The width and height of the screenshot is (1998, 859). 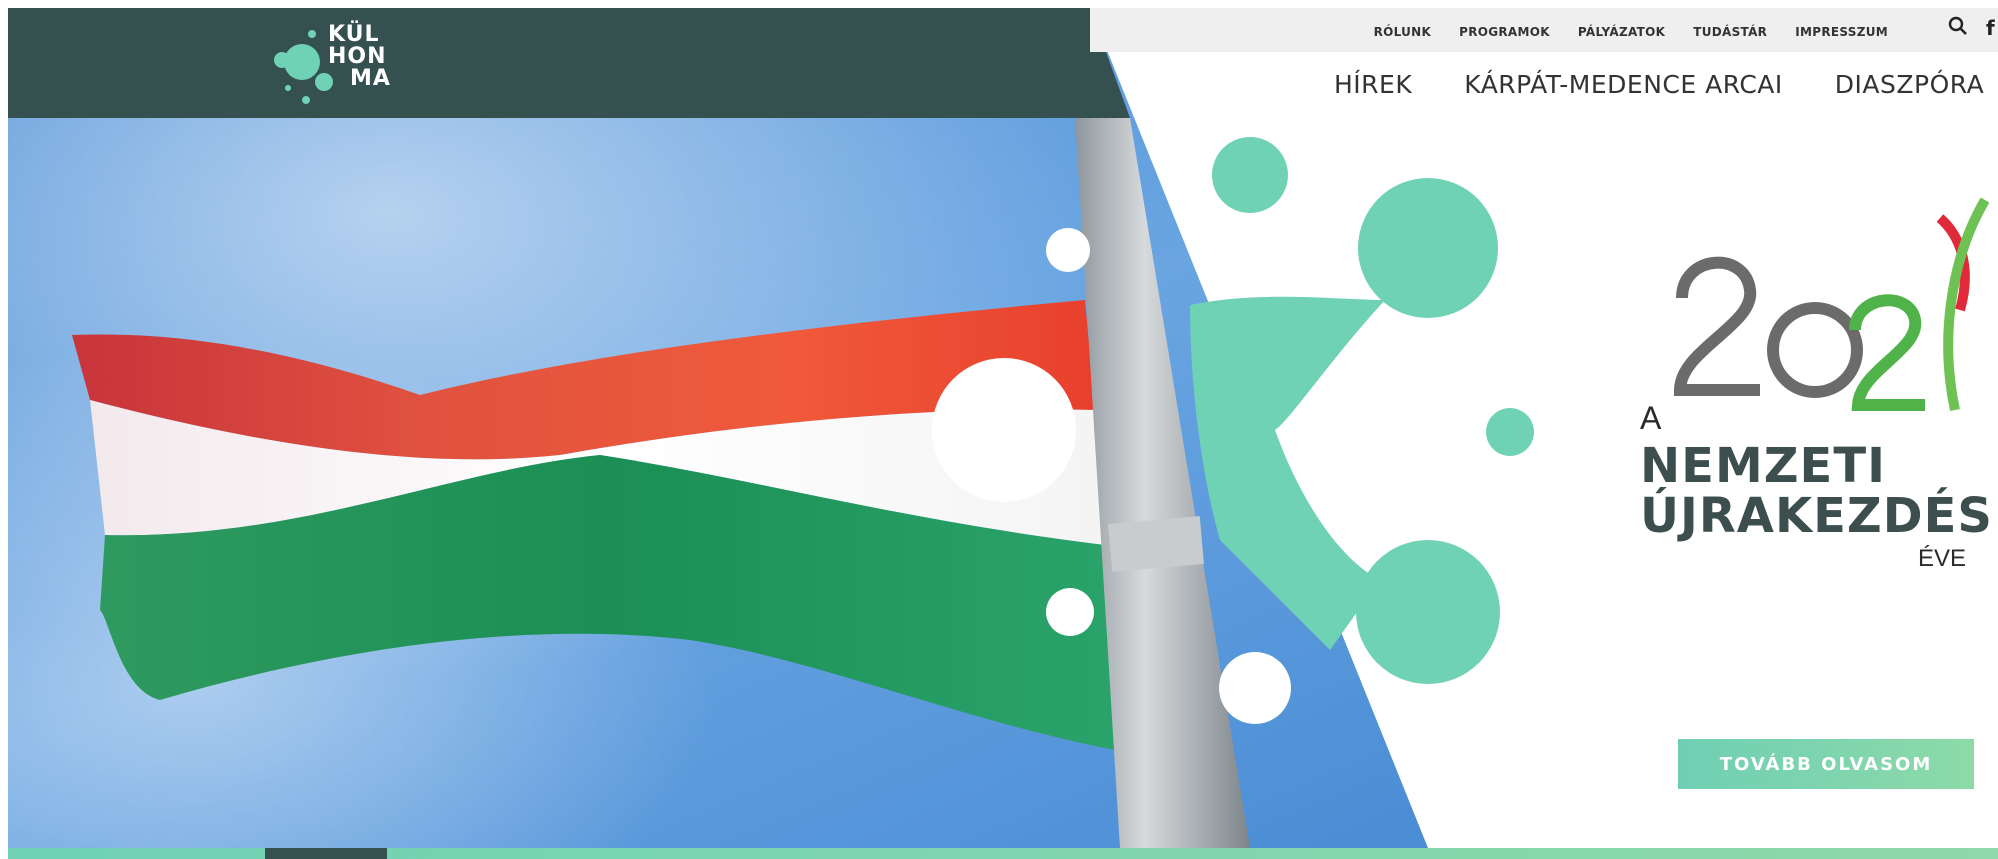 I want to click on logo-wordmark: KÜL HON MA, so click(x=359, y=57).